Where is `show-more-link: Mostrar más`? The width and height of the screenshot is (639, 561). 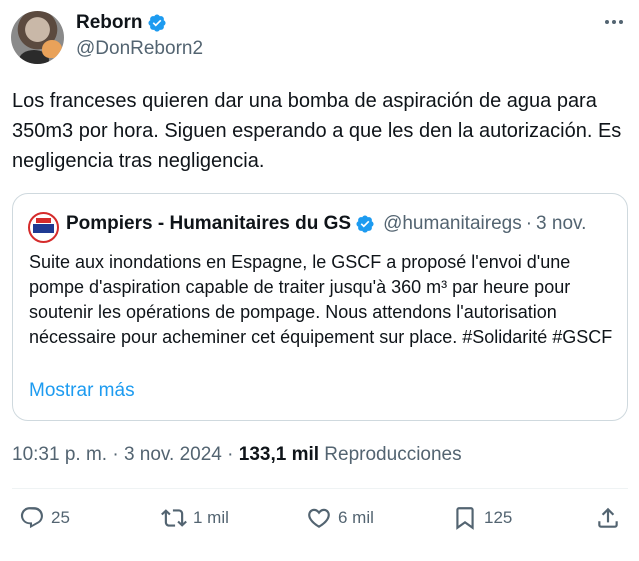
show-more-link: Mostrar más is located at coordinates (82, 391).